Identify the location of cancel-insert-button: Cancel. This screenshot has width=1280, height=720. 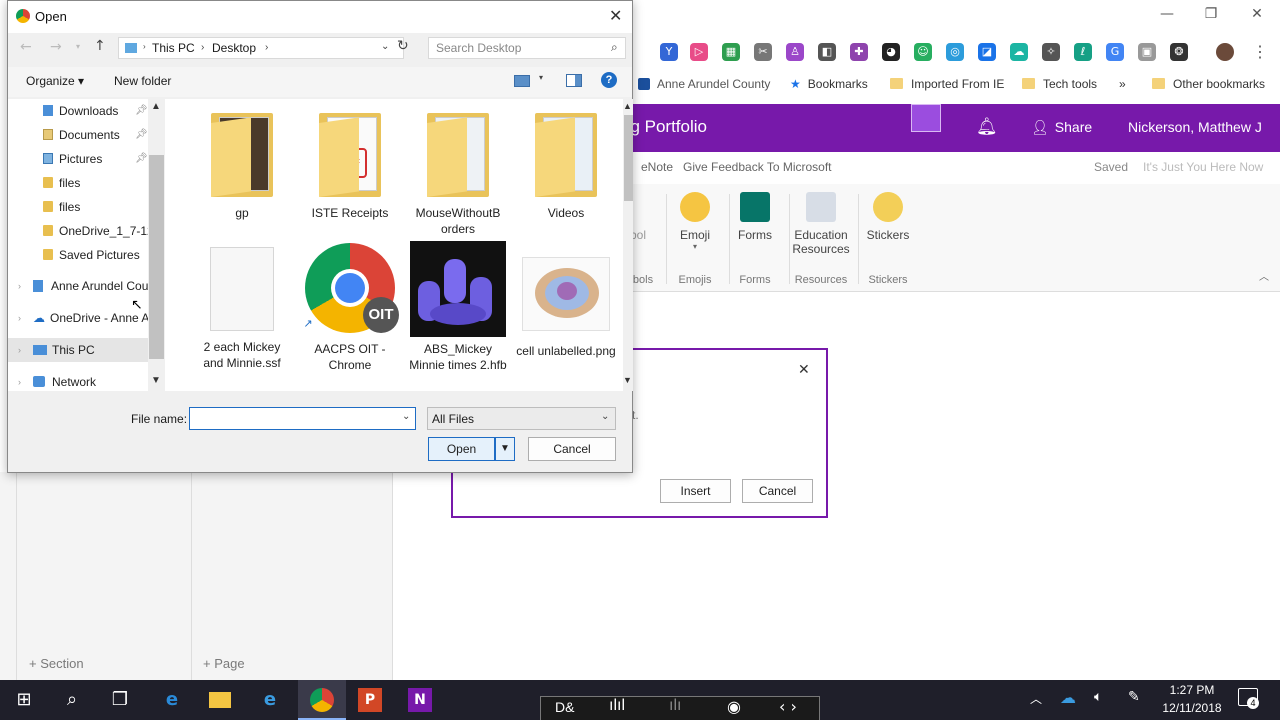
(777, 491).